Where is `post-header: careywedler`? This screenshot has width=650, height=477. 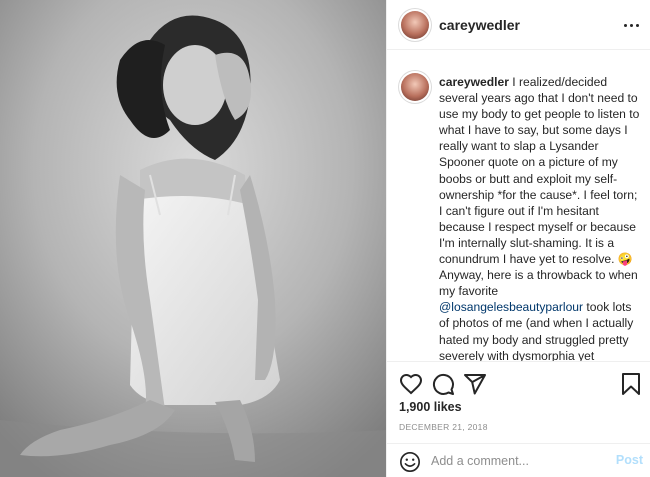 post-header: careywedler is located at coordinates (518, 25).